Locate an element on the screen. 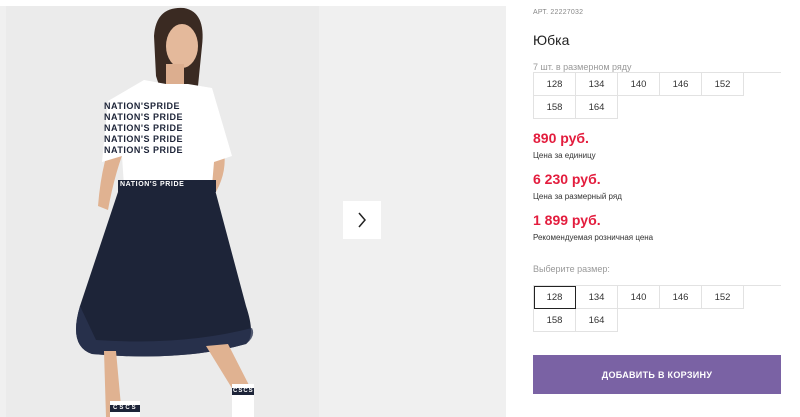 Image resolution: width=800 pixels, height=417 pixels. size-selector: 128 134 140 146 152 158 164 is located at coordinates (657, 308).